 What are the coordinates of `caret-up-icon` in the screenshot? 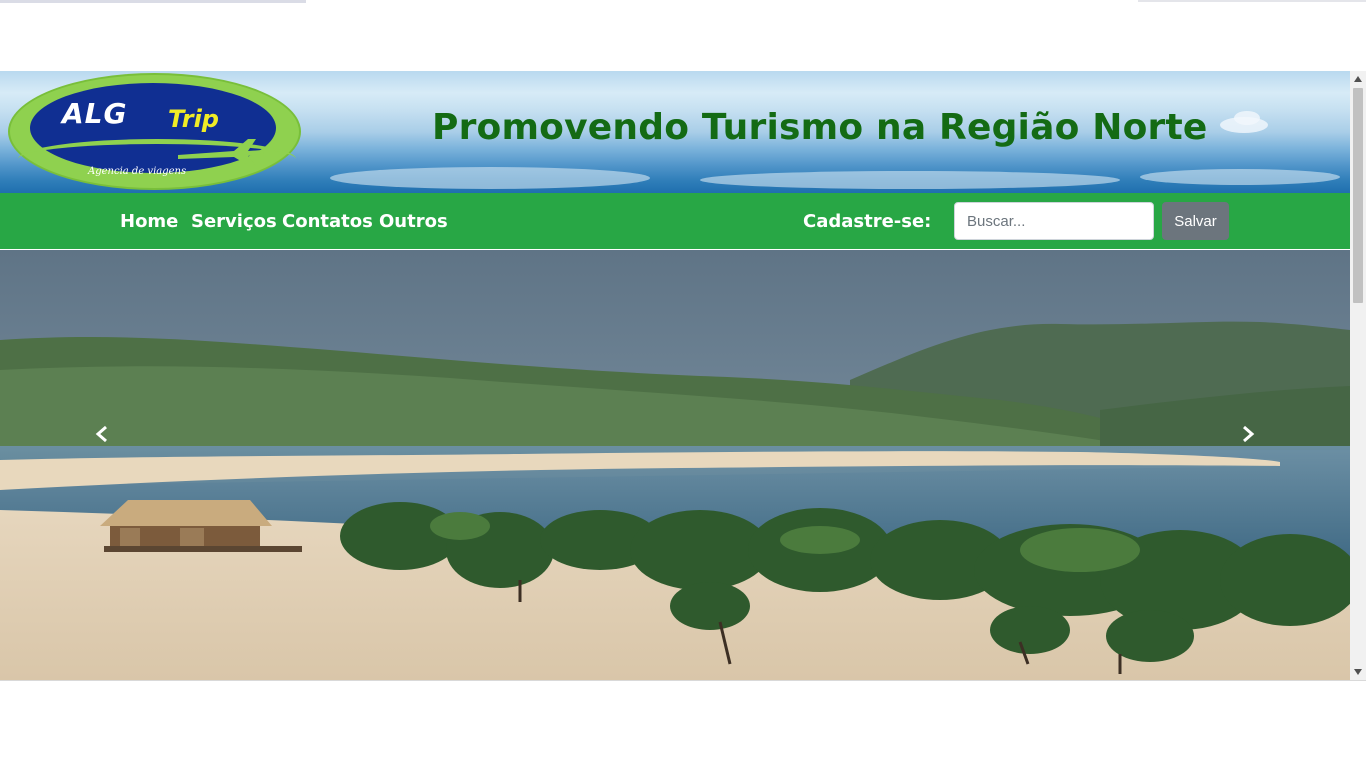 It's located at (1358, 79).